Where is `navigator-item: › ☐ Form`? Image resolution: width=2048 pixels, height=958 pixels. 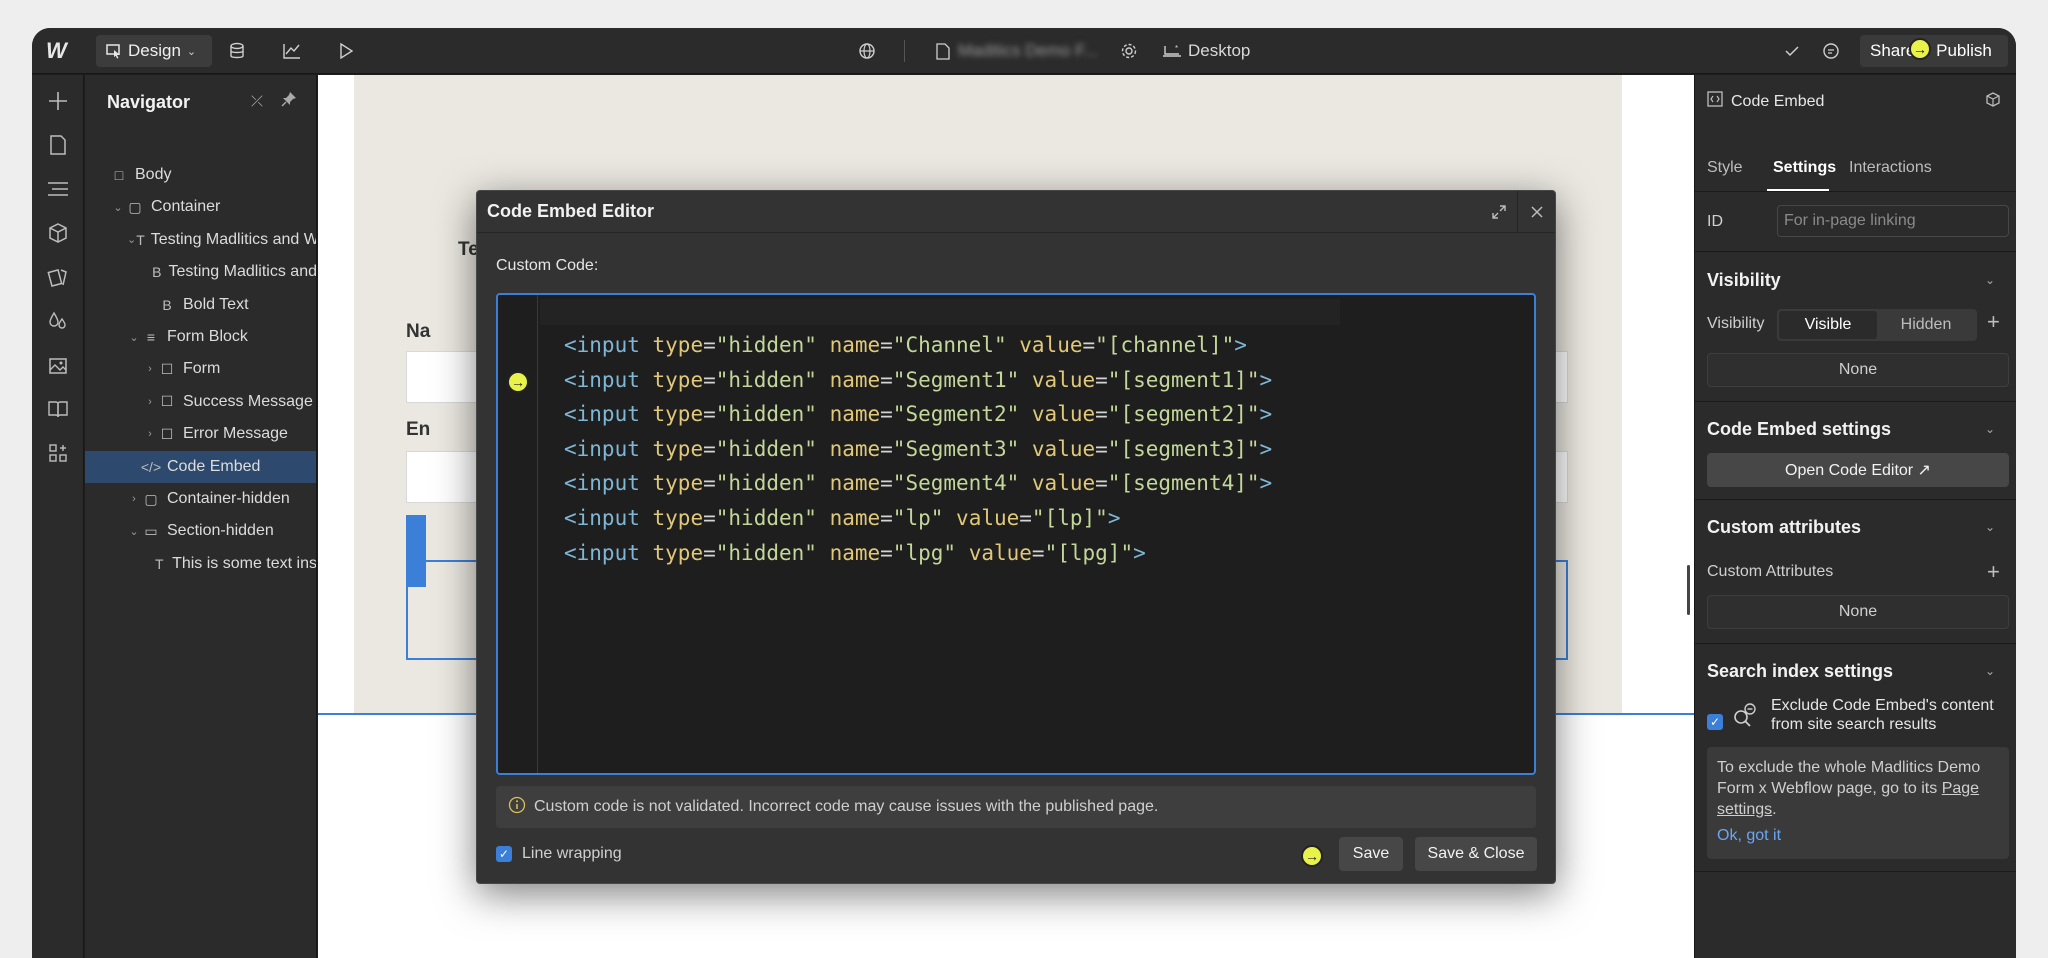
navigator-item: › ☐ Form is located at coordinates (200, 369).